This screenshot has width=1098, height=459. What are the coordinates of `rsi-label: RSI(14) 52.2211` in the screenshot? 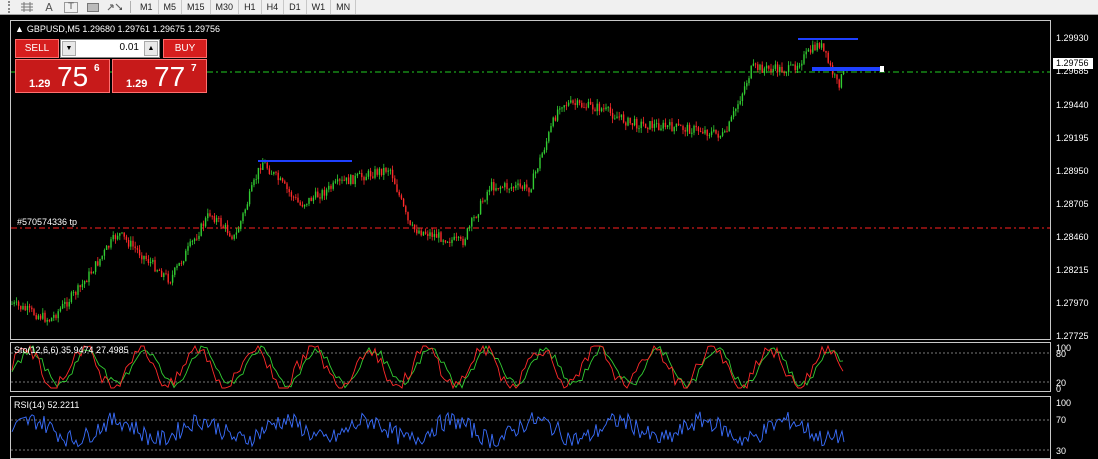 It's located at (47, 405).